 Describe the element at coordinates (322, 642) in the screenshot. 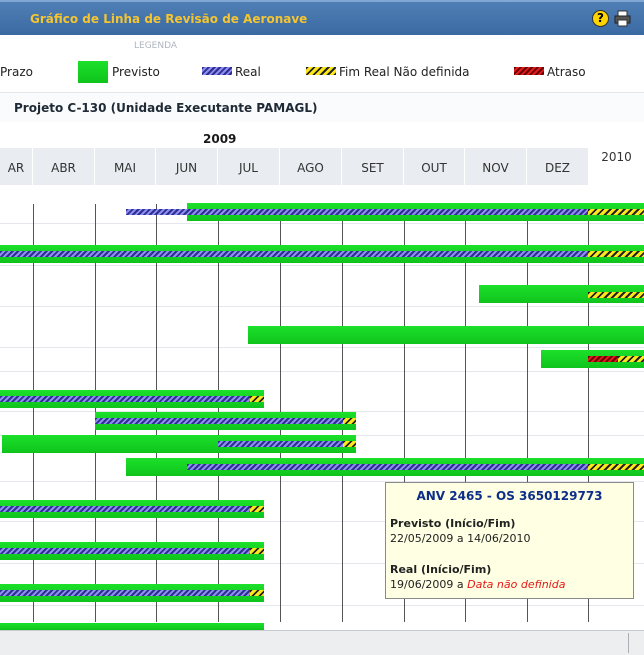

I see `status-bar` at that location.